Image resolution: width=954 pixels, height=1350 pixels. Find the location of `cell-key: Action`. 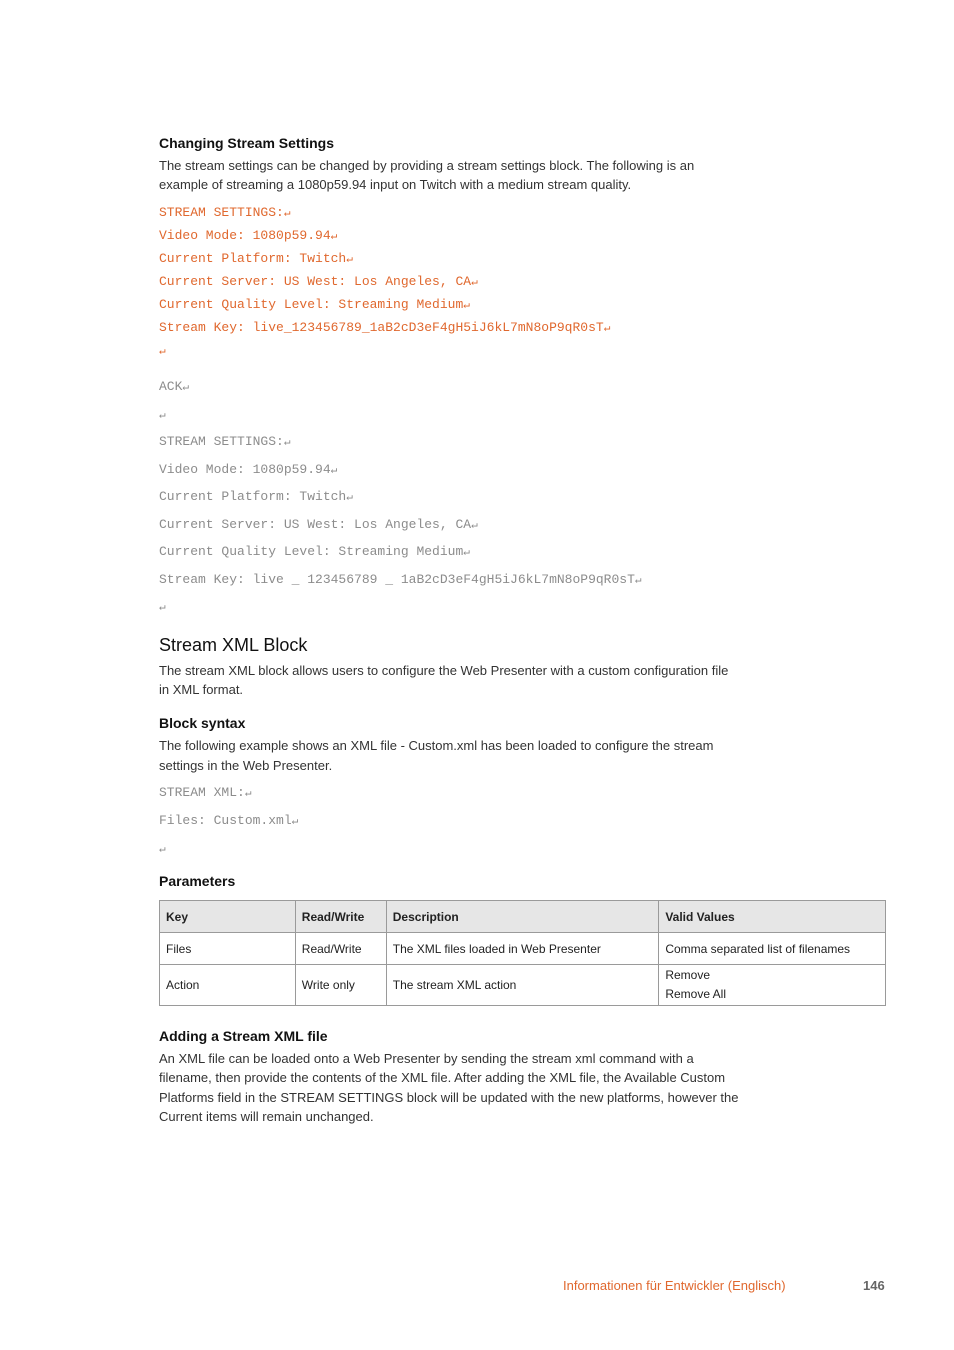

cell-key: Action is located at coordinates (227, 985).